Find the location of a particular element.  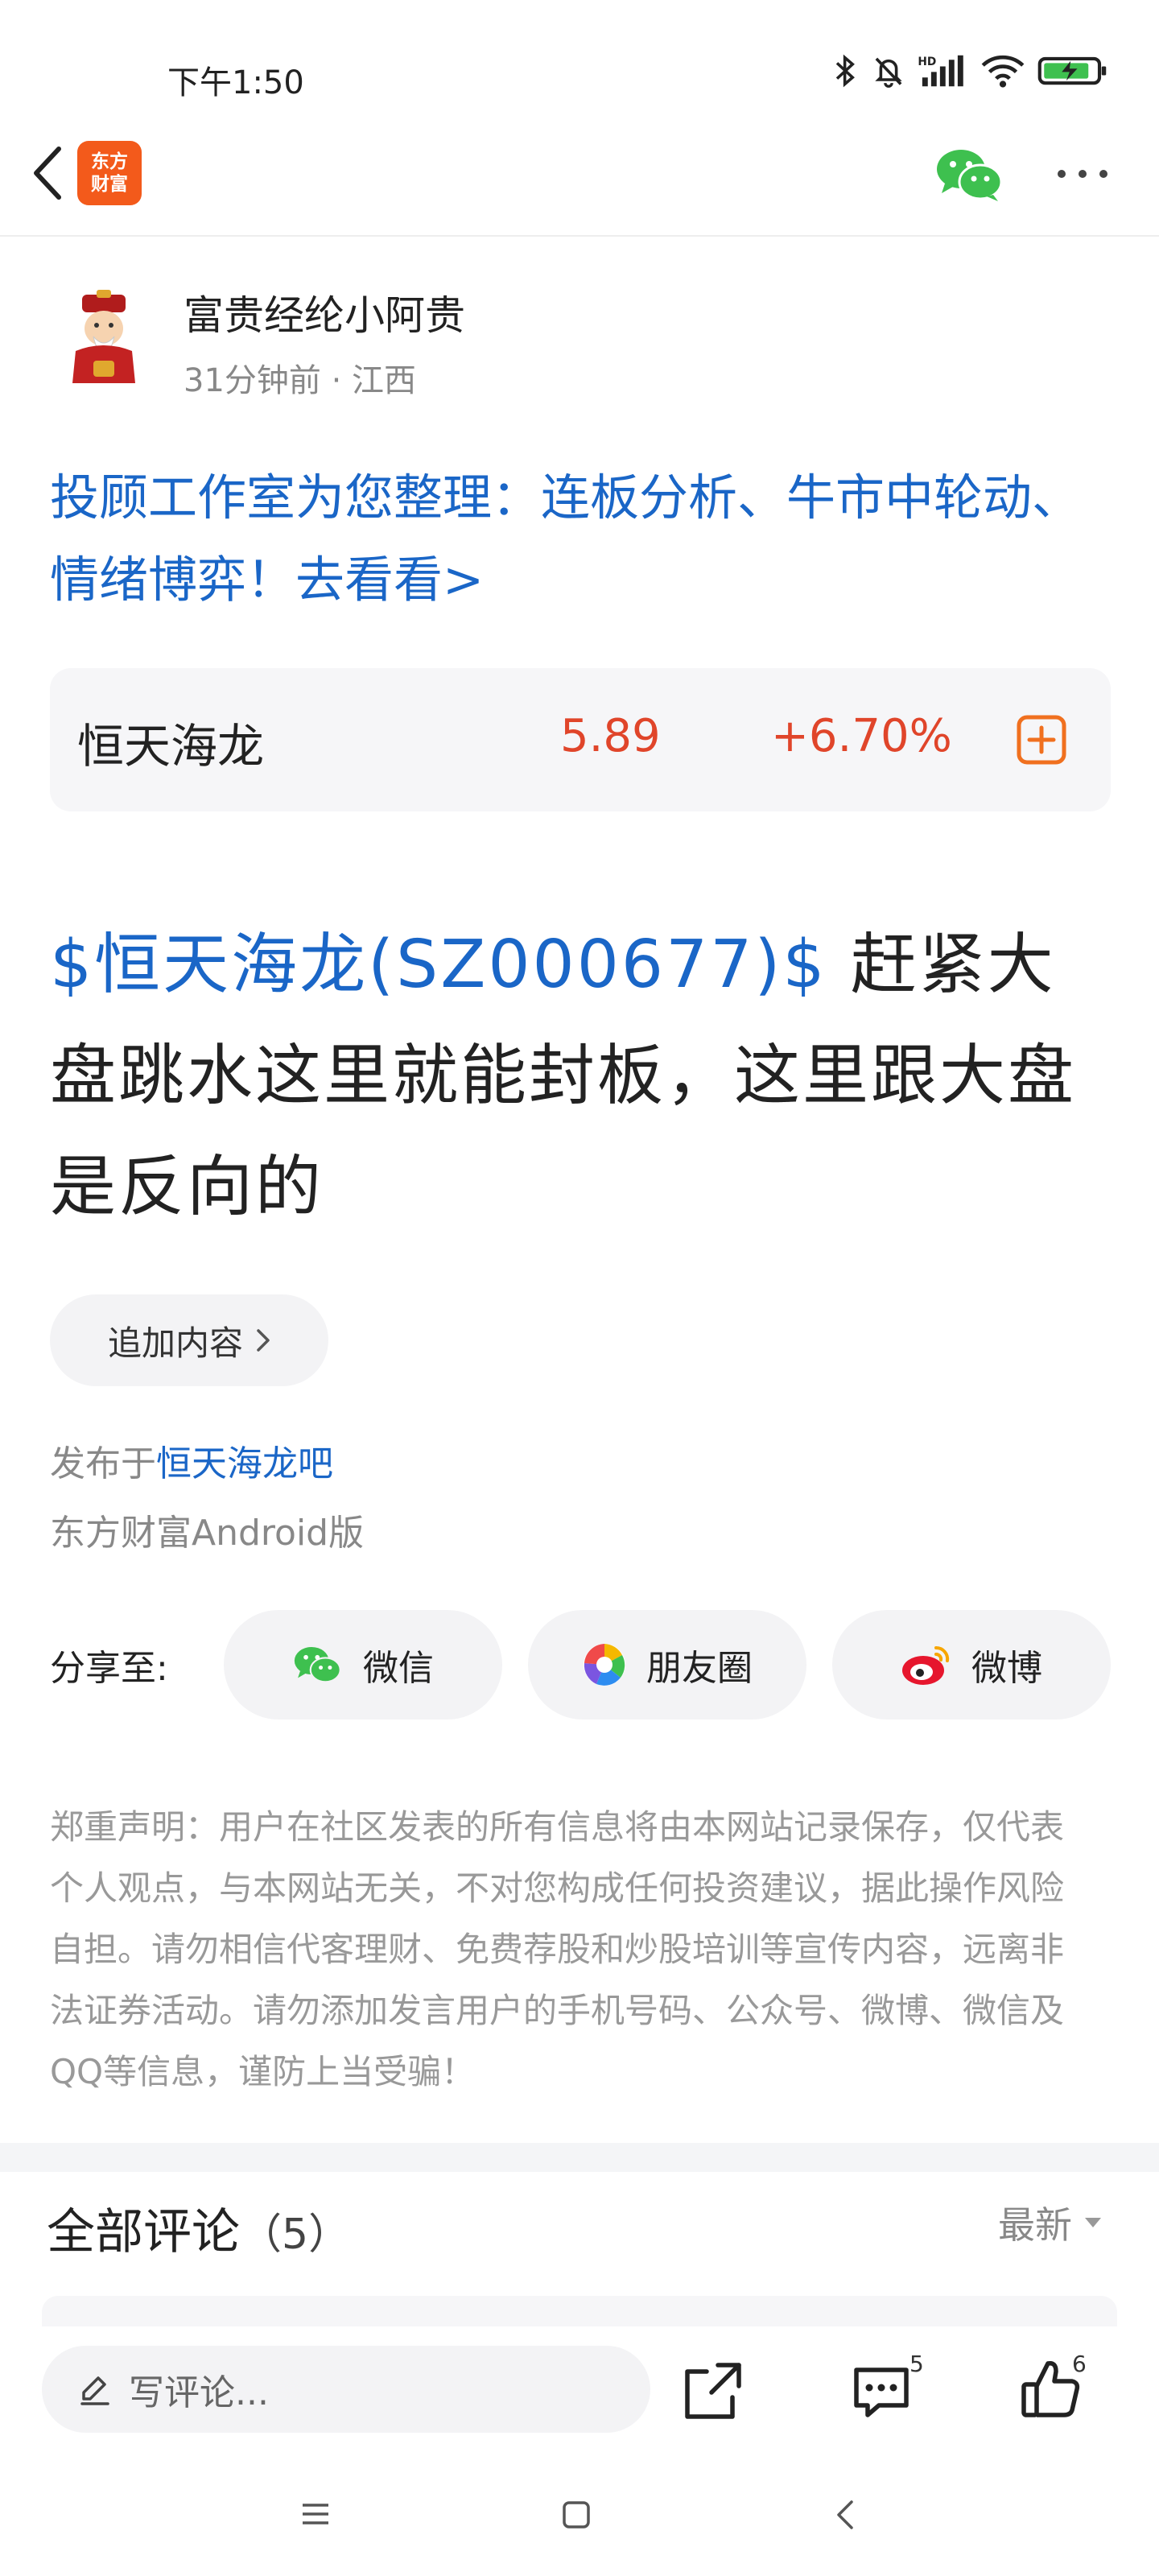

comments-title: 全部评论（5） is located at coordinates (198, 2228).